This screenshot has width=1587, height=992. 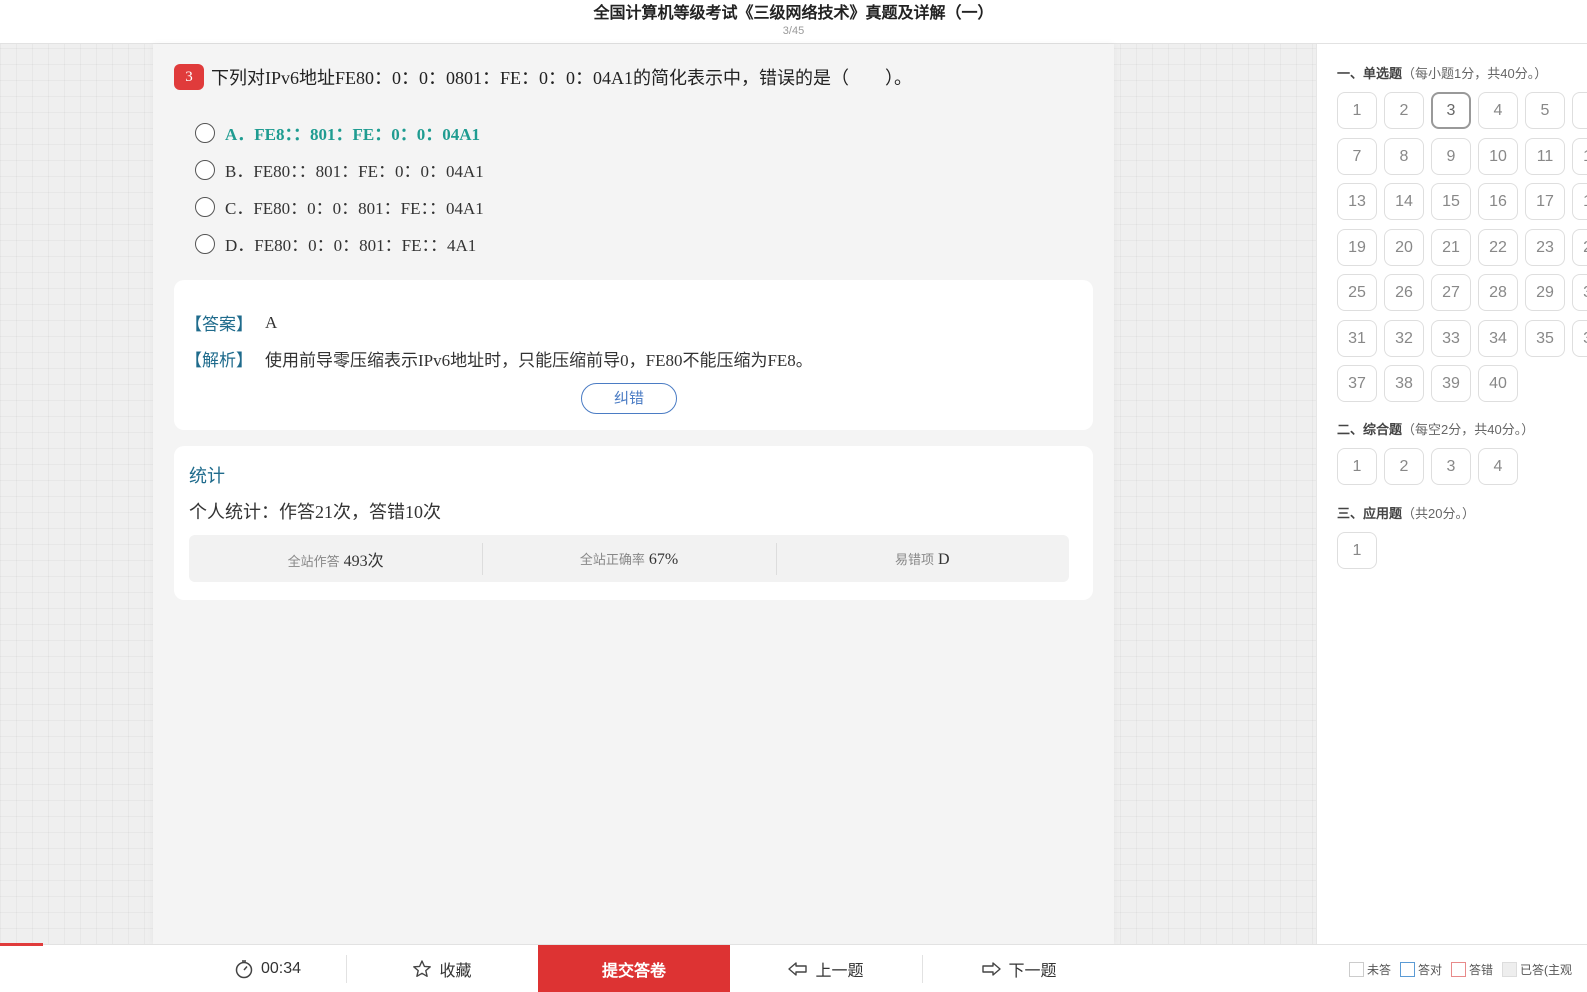 What do you see at coordinates (352, 134) in the screenshot?
I see `option-label: A．FE8：：801：FE：0：0：04A1` at bounding box center [352, 134].